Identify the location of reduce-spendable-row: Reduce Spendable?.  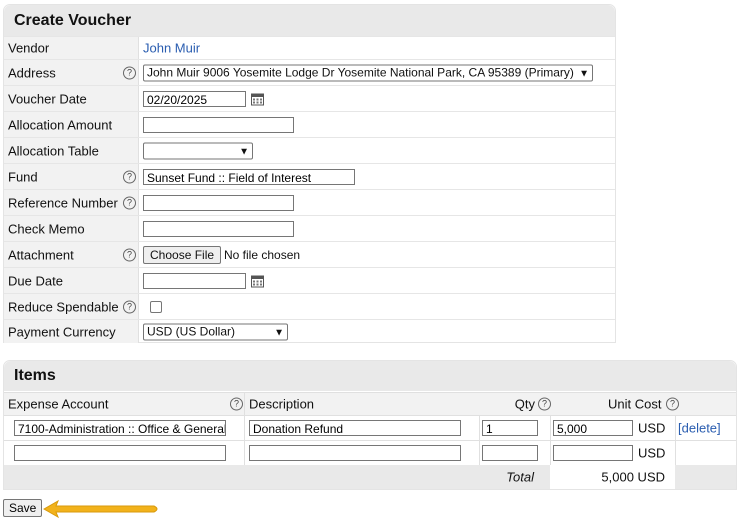
(309, 306).